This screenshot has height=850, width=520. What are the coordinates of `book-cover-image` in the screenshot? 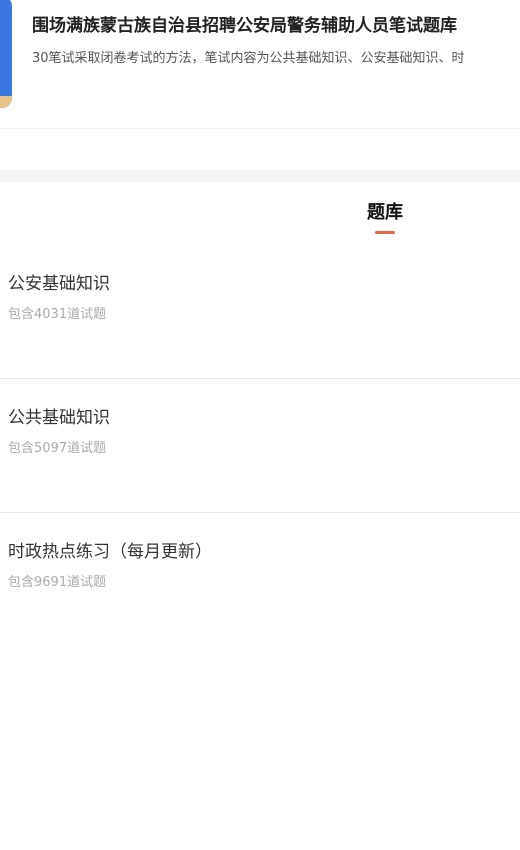 It's located at (6, 54).